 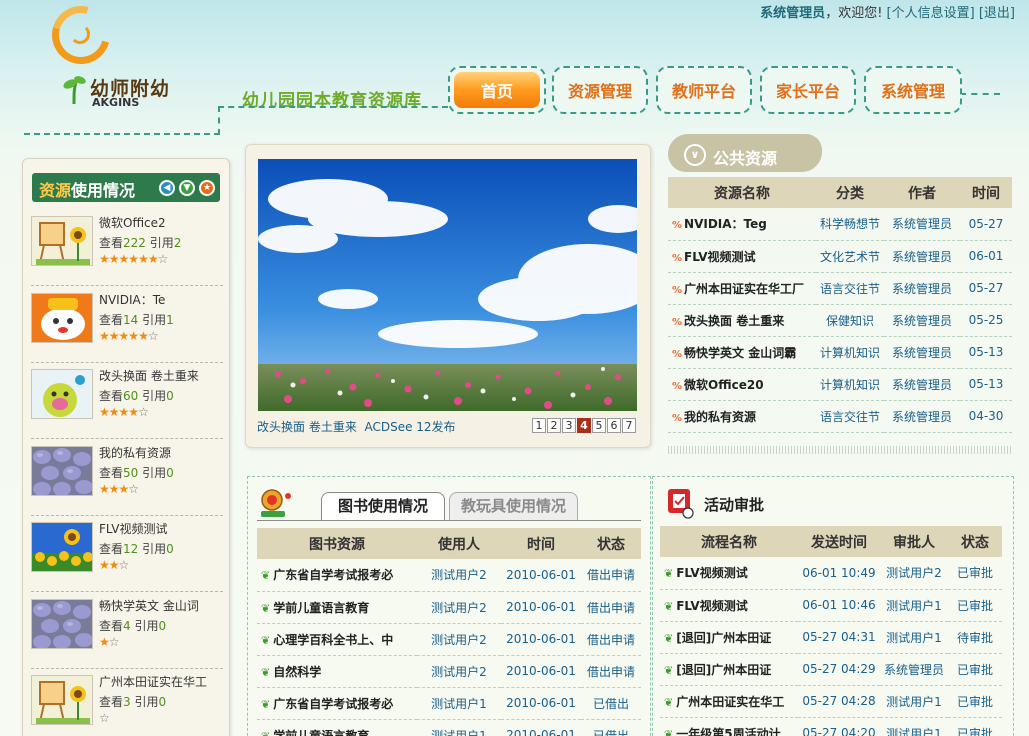 What do you see at coordinates (569, 425) in the screenshot?
I see `banner-page-button: 3` at bounding box center [569, 425].